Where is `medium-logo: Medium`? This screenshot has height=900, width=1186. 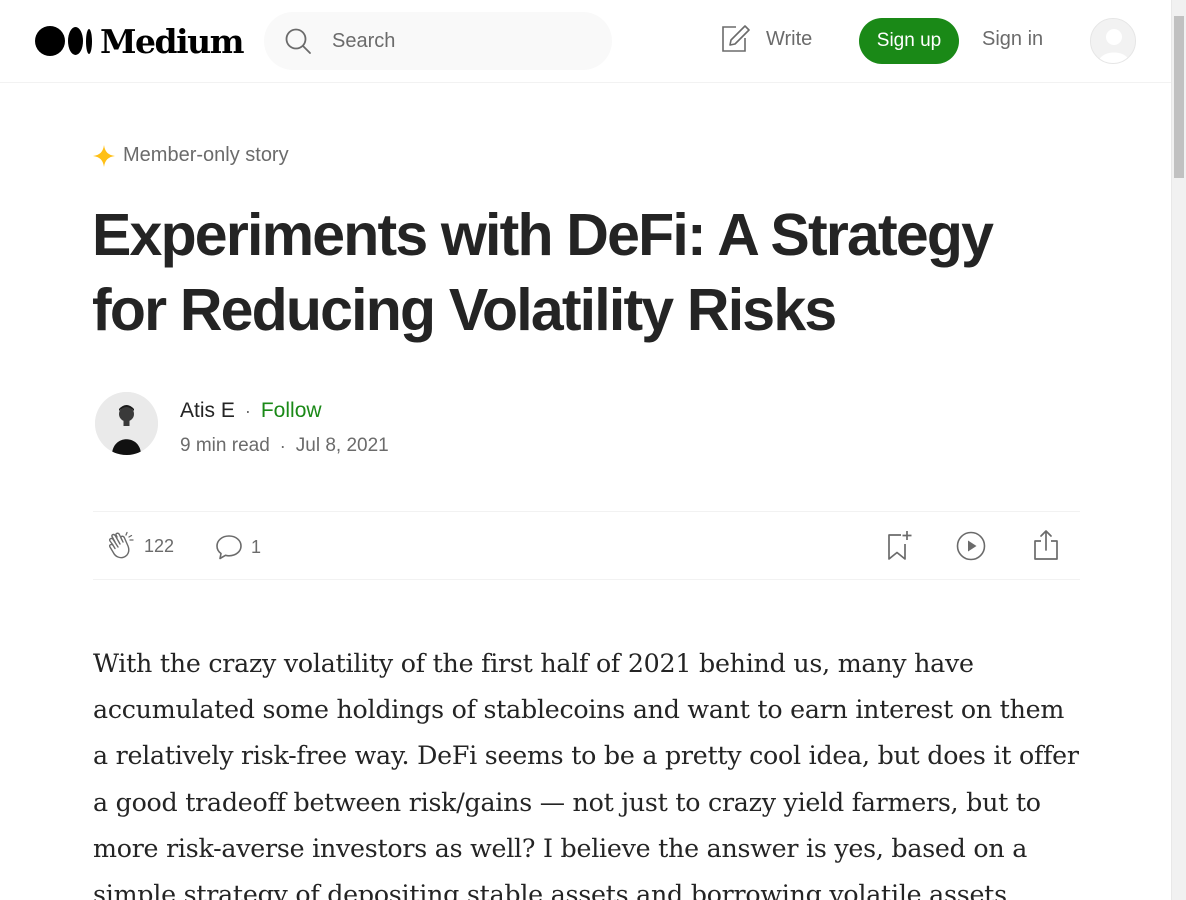
medium-logo: Medium is located at coordinates (140, 41).